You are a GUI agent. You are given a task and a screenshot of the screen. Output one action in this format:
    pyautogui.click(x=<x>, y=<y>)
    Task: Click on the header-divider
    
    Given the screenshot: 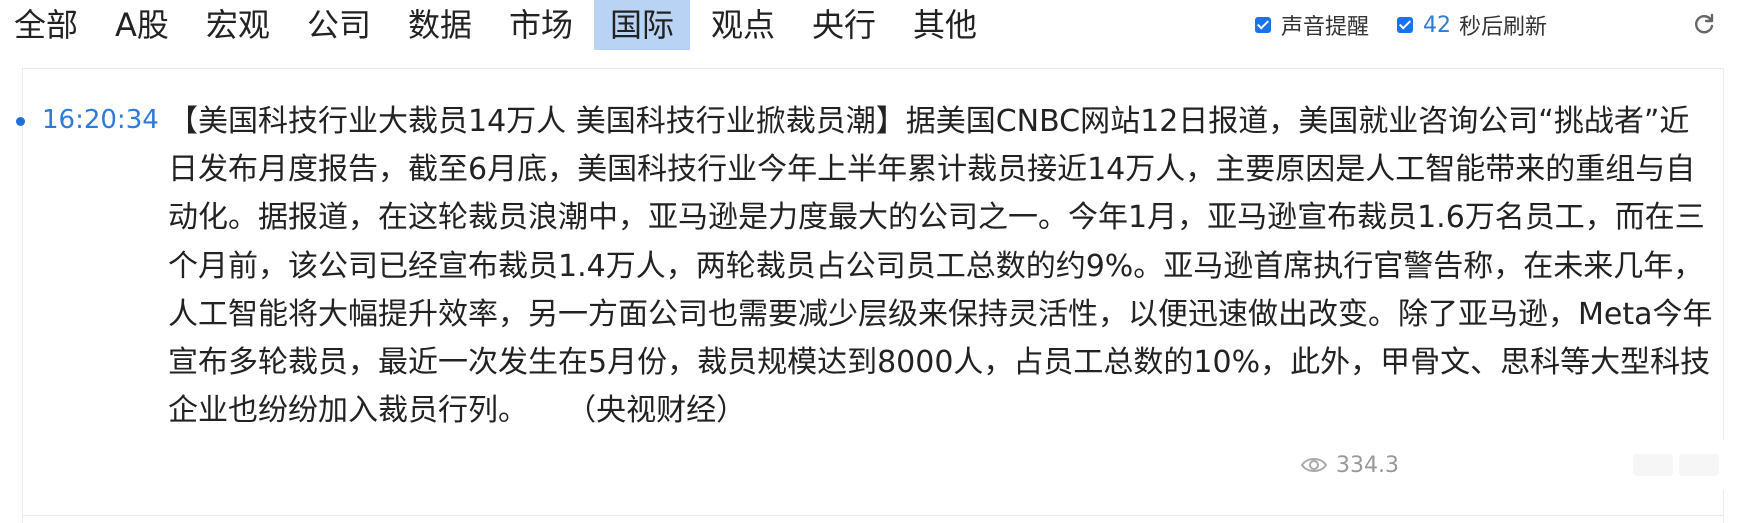 What is the action you would take?
    pyautogui.click(x=873, y=68)
    